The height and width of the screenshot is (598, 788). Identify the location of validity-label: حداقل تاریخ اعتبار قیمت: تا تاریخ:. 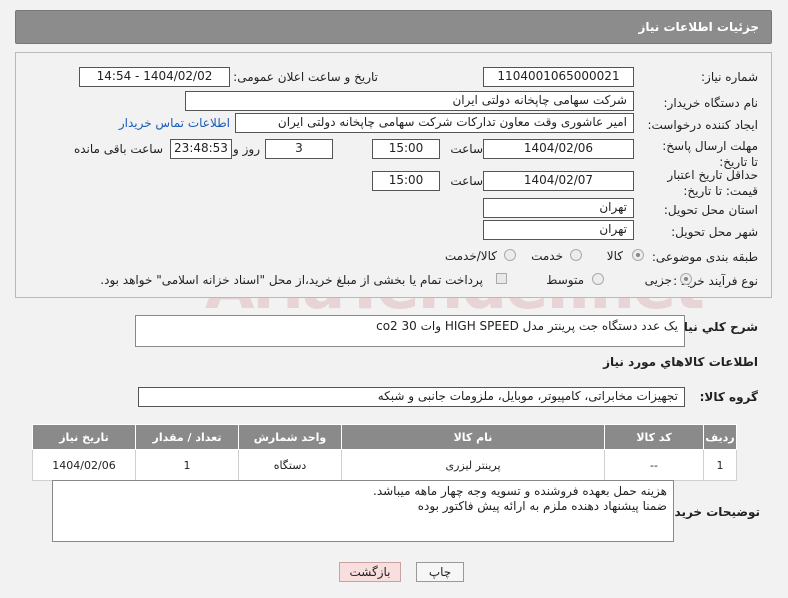
(712, 183).